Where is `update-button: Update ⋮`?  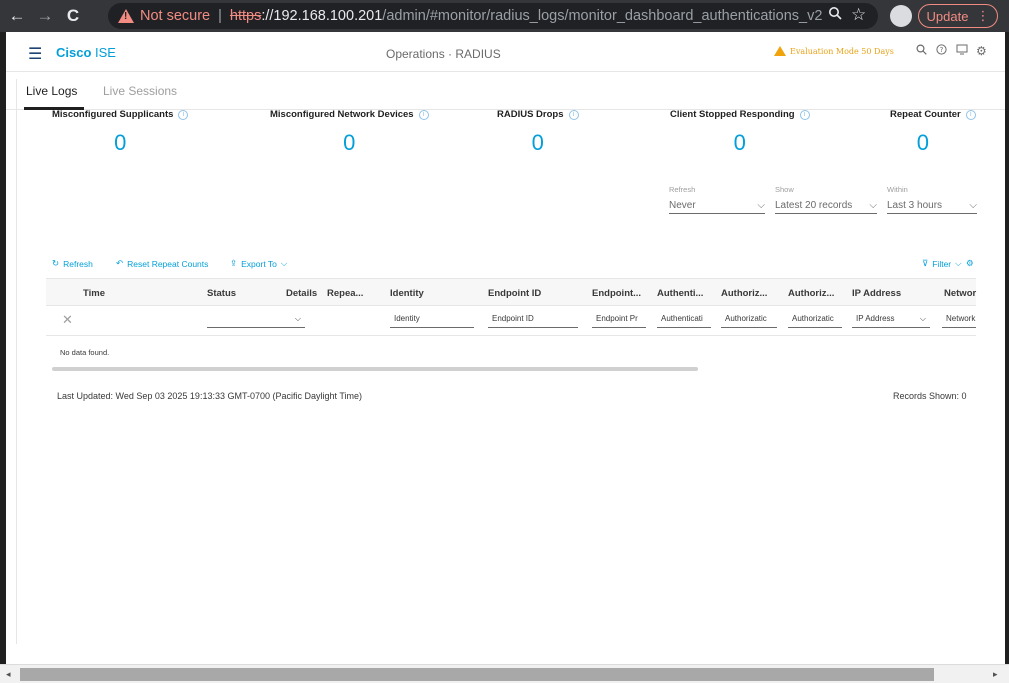 update-button: Update ⋮ is located at coordinates (958, 16).